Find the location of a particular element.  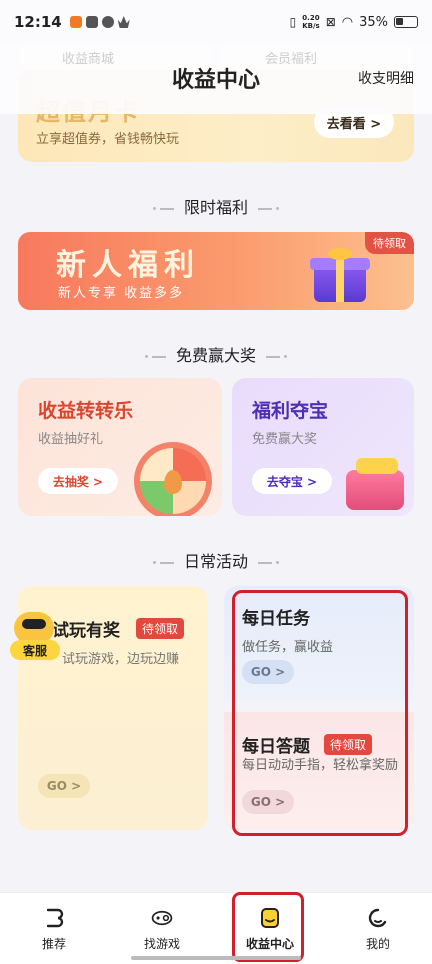

daily-highlight-box is located at coordinates (320, 713).